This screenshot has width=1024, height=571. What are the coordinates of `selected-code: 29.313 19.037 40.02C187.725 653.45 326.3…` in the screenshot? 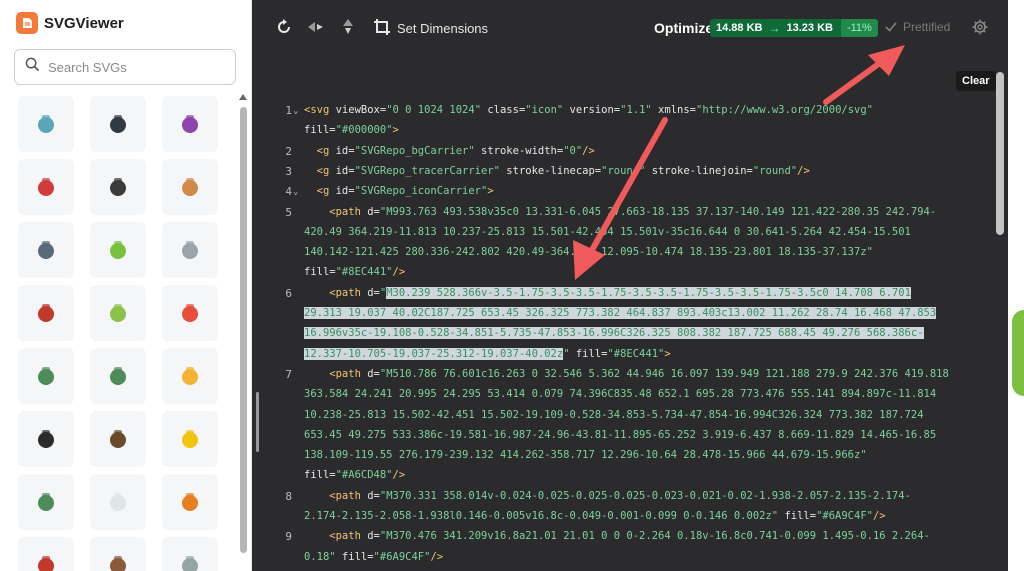 It's located at (620, 313).